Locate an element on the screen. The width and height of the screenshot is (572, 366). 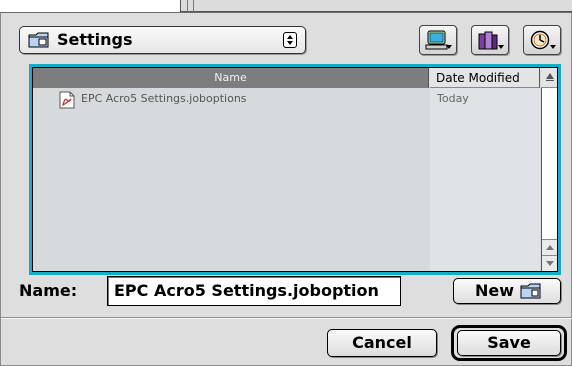
name-field-label: Name: is located at coordinates (48, 290).